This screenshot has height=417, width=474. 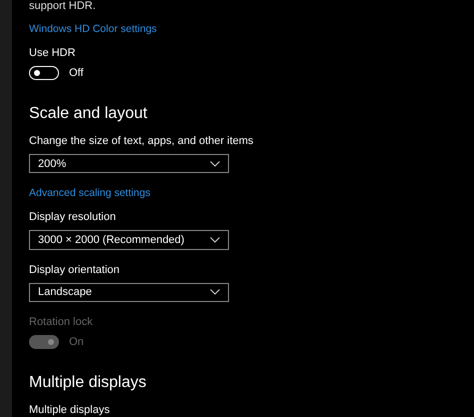 What do you see at coordinates (44, 73) in the screenshot?
I see `toggle-switch` at bounding box center [44, 73].